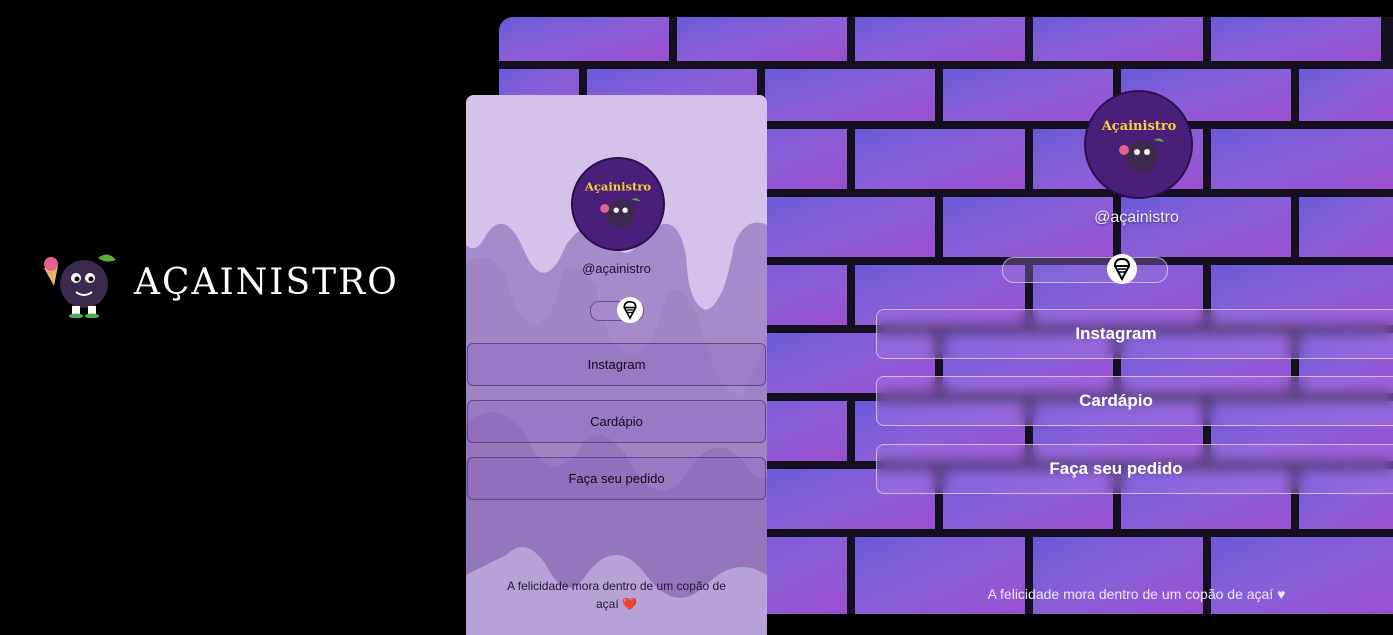 The height and width of the screenshot is (635, 1393). What do you see at coordinates (80, 286) in the screenshot?
I see `acai-mascot-icon` at bounding box center [80, 286].